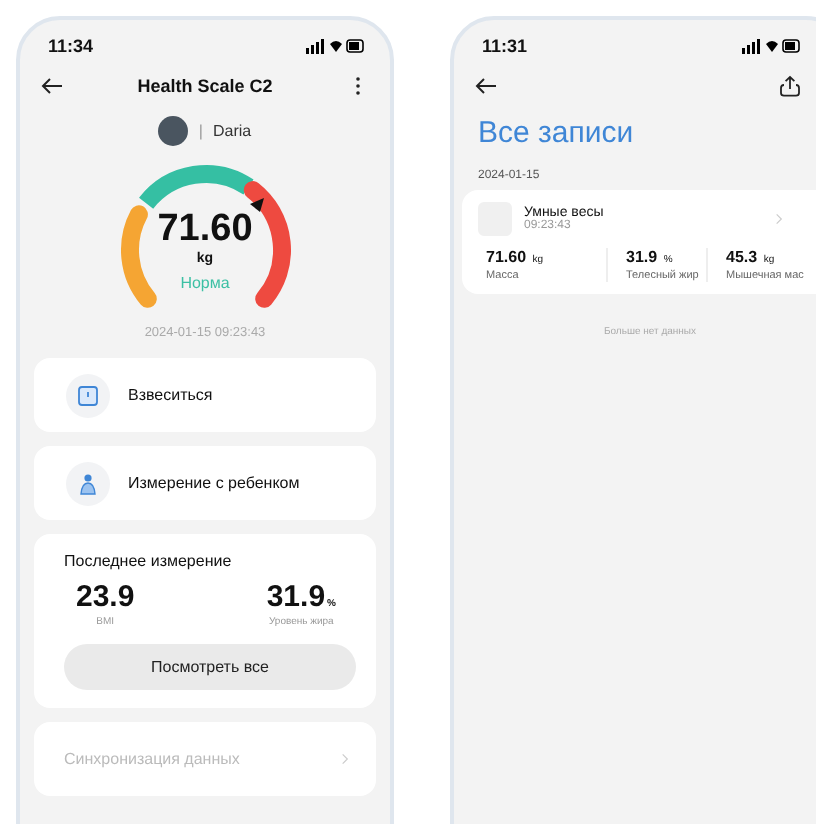 The image size is (816, 824). I want to click on page-title: Все записи, so click(556, 132).